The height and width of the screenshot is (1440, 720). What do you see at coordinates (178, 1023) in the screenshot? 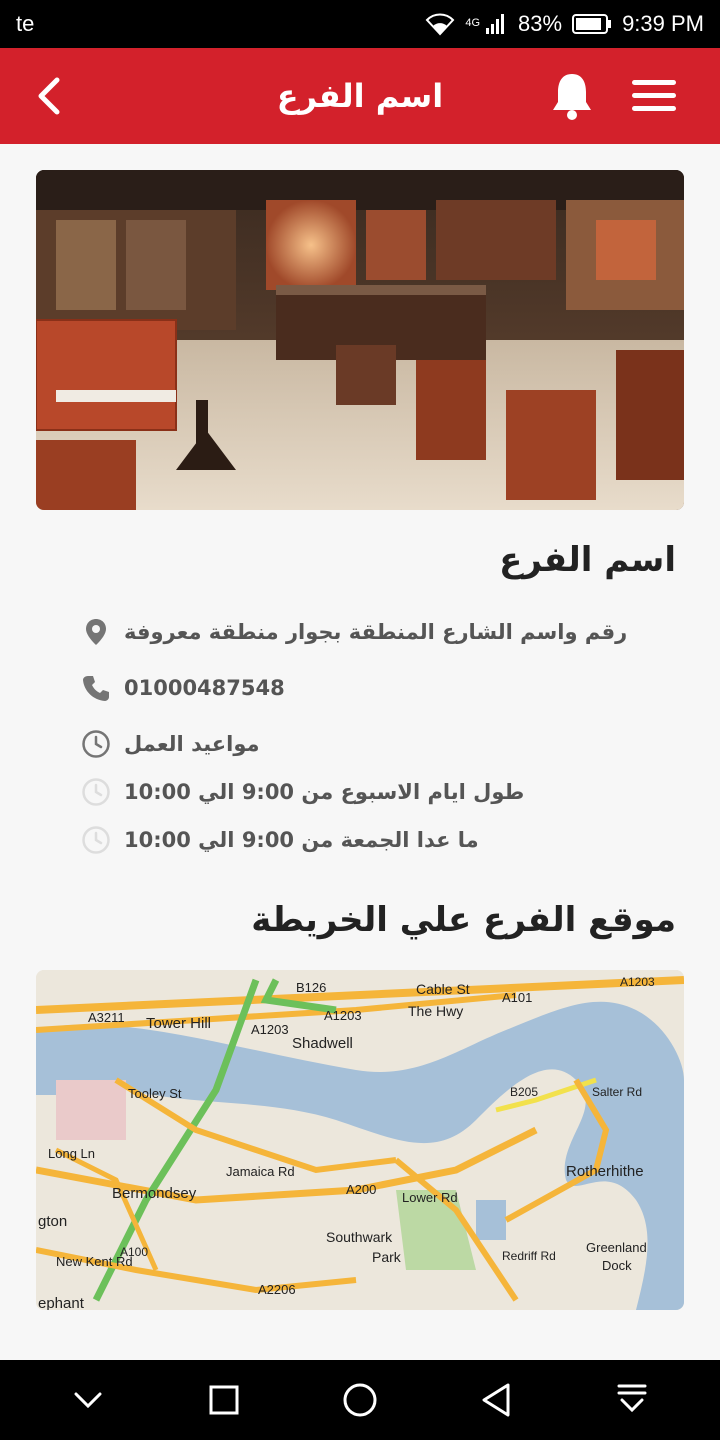
I see `map-label: Tower Hill` at bounding box center [178, 1023].